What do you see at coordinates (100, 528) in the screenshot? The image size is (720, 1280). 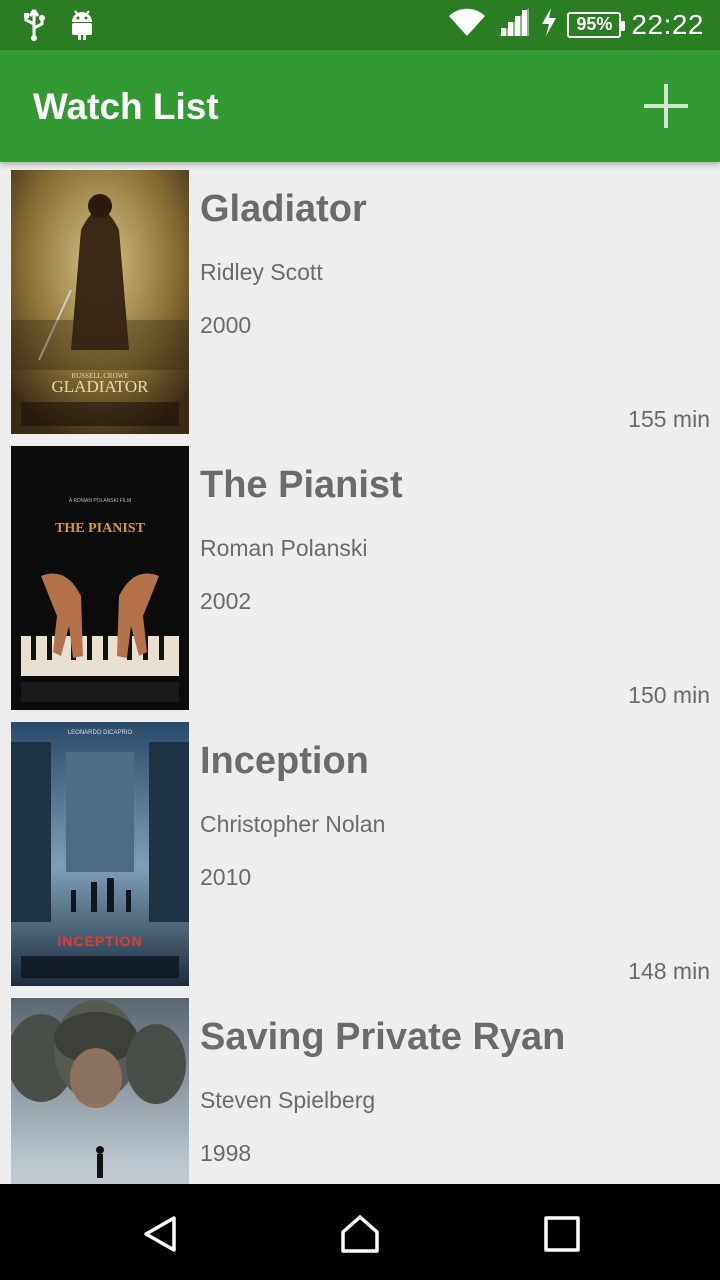 I see `svg-text: THE PIANIST` at bounding box center [100, 528].